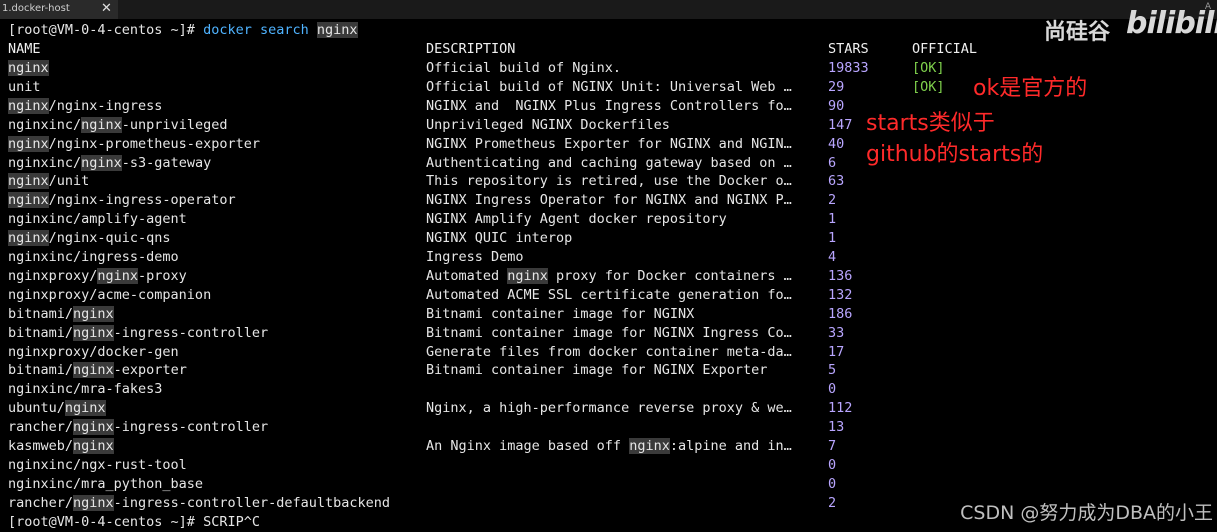  I want to click on cell-name: nginx/nginx-ingress, so click(85, 106).